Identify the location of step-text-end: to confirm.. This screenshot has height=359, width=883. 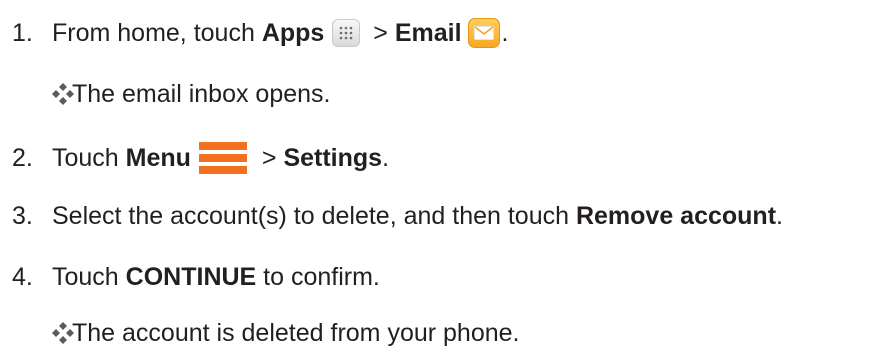
(318, 277).